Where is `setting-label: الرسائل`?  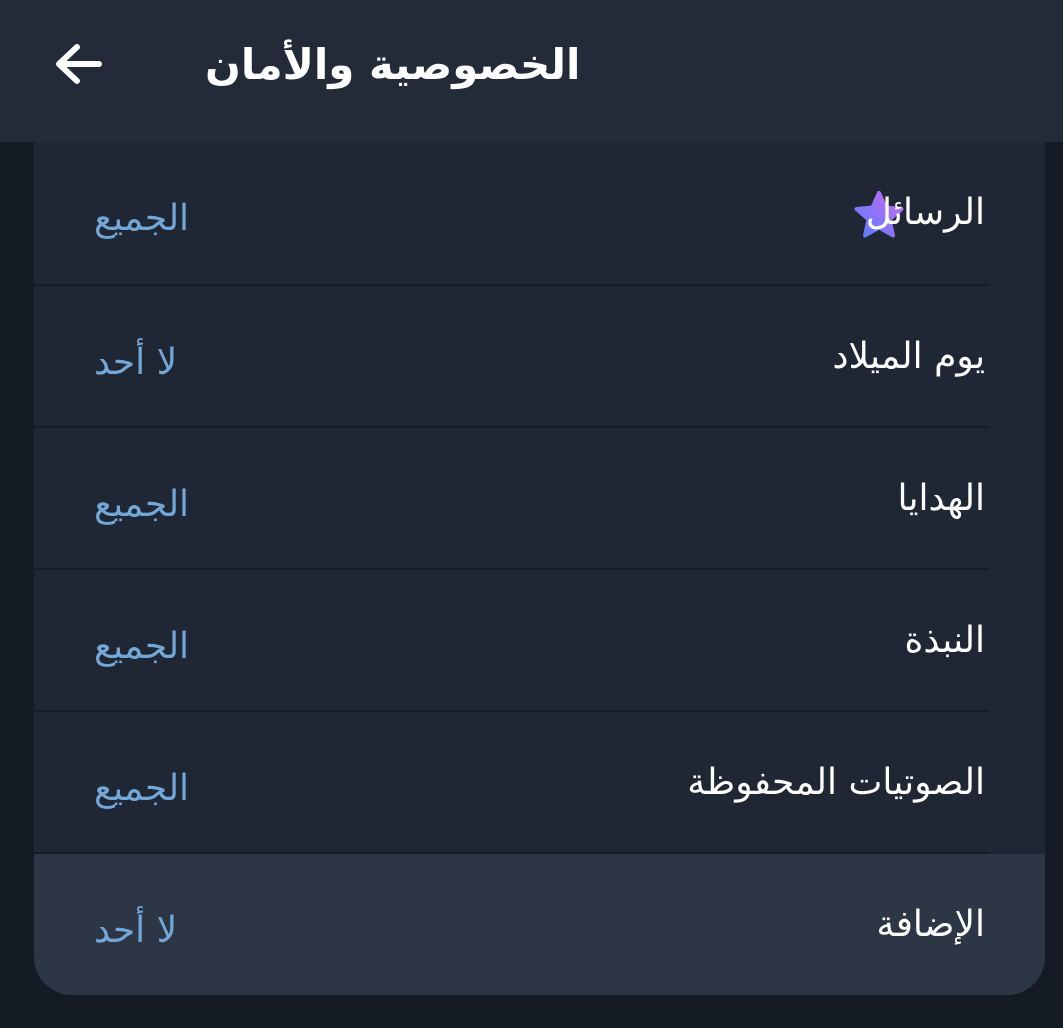 setting-label: الرسائل is located at coordinates (925, 212).